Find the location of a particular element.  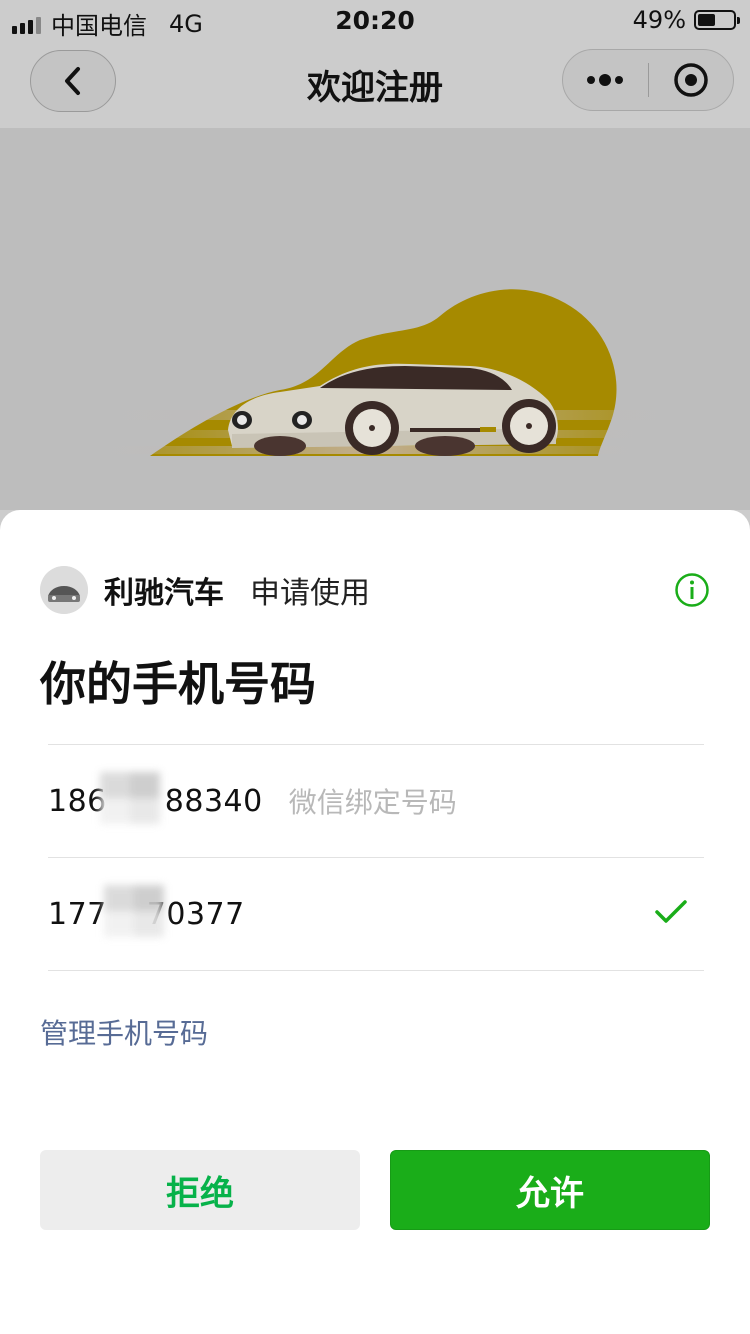

car-illustration is located at coordinates (385, 372).